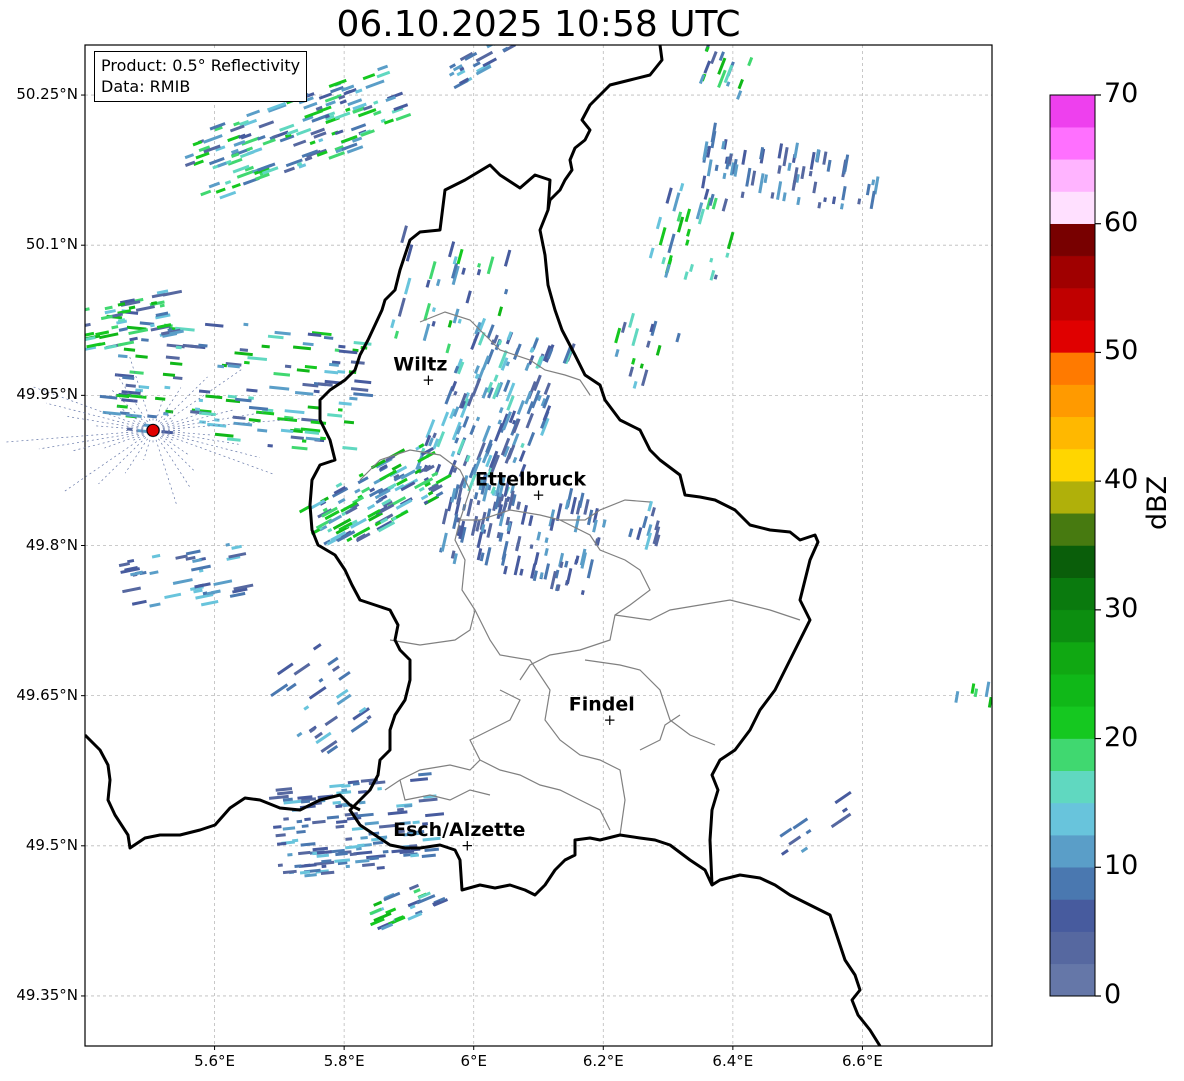 Image resolution: width=1184 pixels, height=1081 pixels. Describe the element at coordinates (1121, 737) in the screenshot. I see `colorbar-tick-label: 20` at that location.